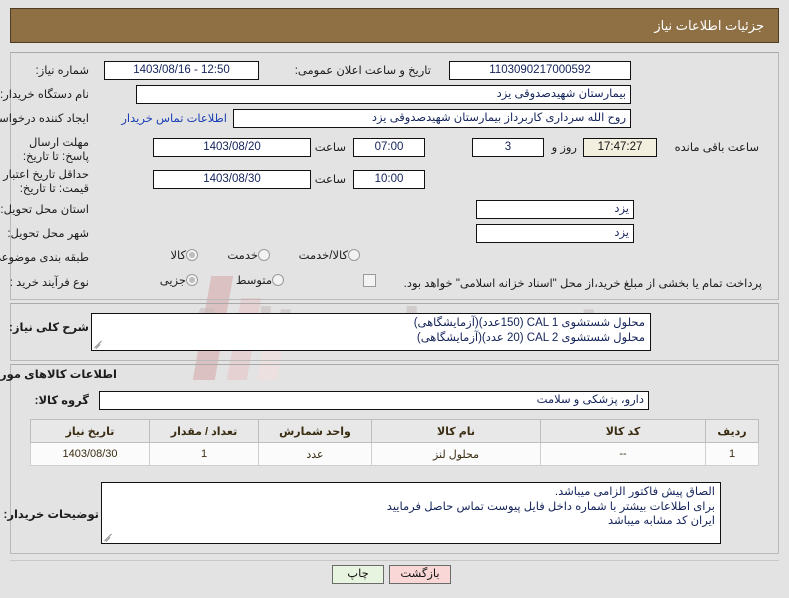 The width and height of the screenshot is (789, 598). What do you see at coordinates (716, 148) in the screenshot?
I see `response-deadline-countdown-label: ساعت باقی مانده` at bounding box center [716, 148].